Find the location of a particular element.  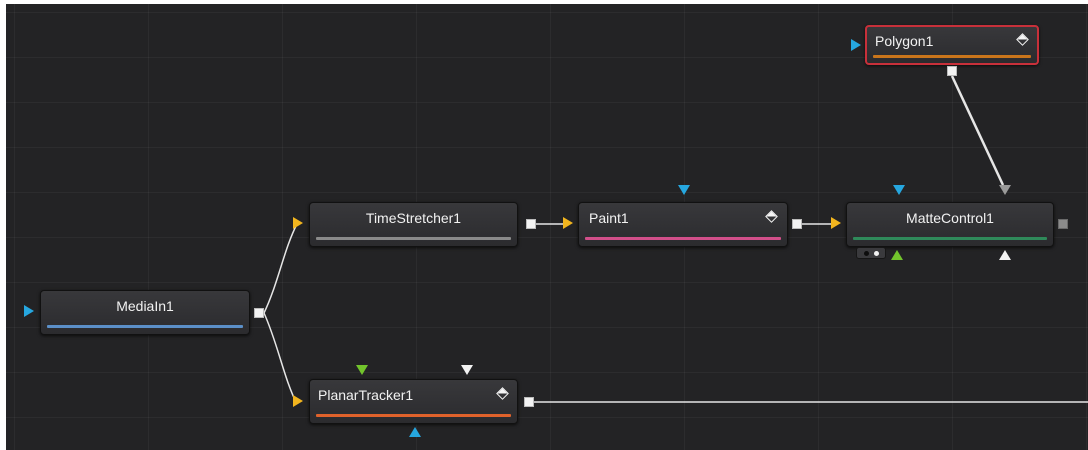

mattecontrol-effect-mask-triangle is located at coordinates (899, 190).